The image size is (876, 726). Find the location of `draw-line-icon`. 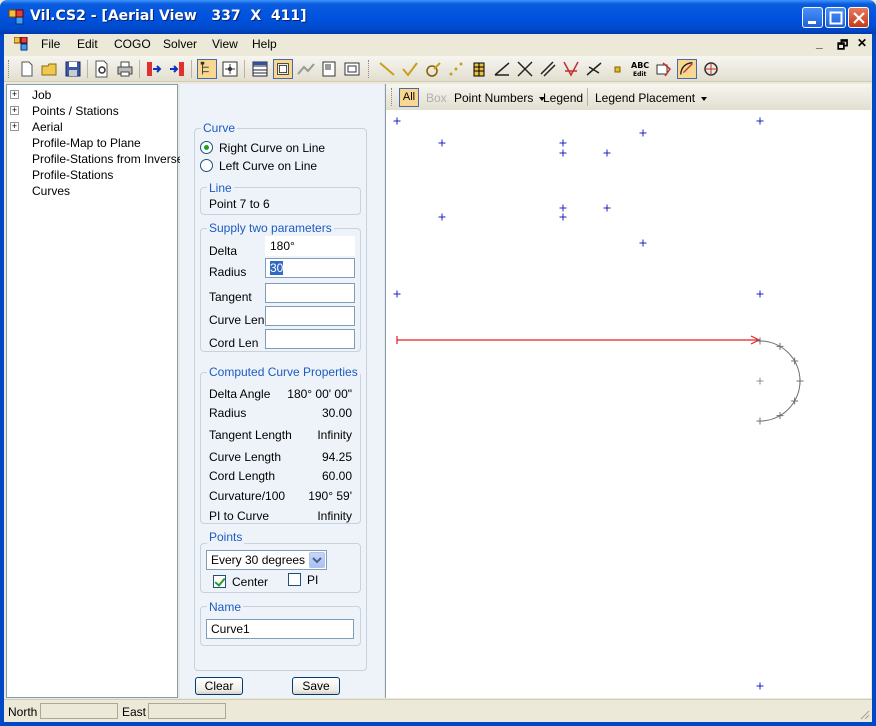

draw-line-icon is located at coordinates (387, 69).